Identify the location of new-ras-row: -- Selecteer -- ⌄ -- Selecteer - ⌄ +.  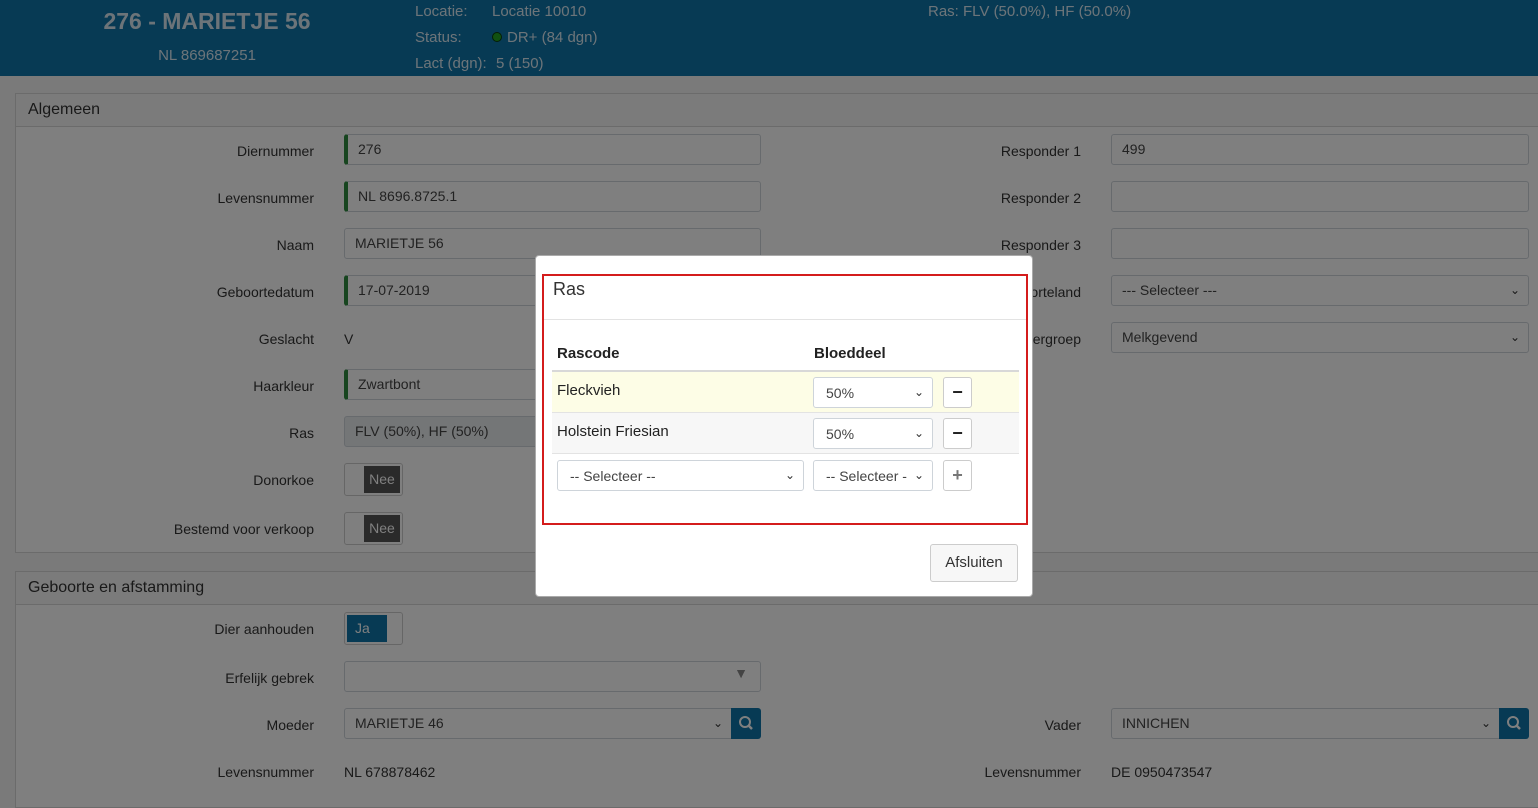
(785, 477).